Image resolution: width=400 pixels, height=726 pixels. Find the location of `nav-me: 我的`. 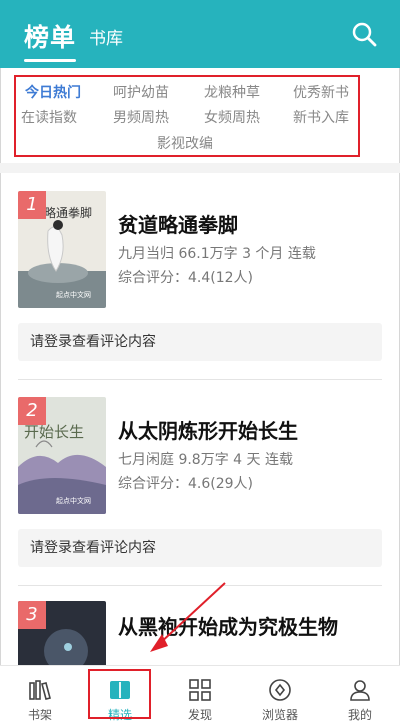

nav-me: 我的 is located at coordinates (360, 696).